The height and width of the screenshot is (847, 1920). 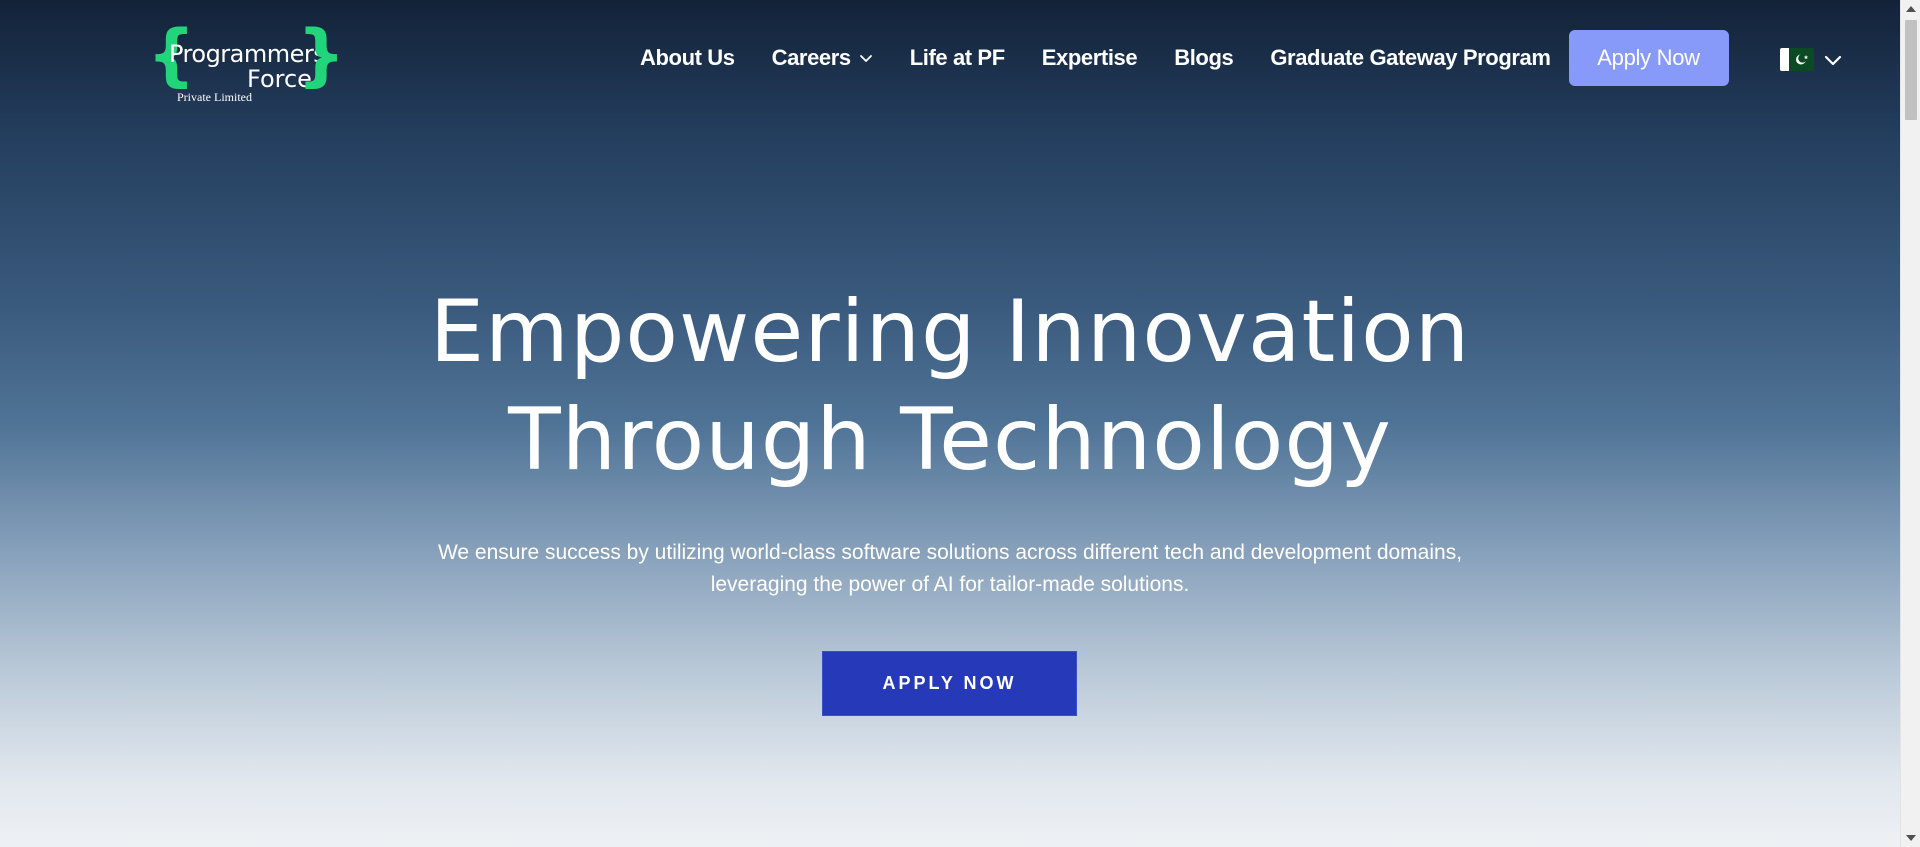 I want to click on hero-title-line1: Empowering Innovation, so click(x=950, y=332).